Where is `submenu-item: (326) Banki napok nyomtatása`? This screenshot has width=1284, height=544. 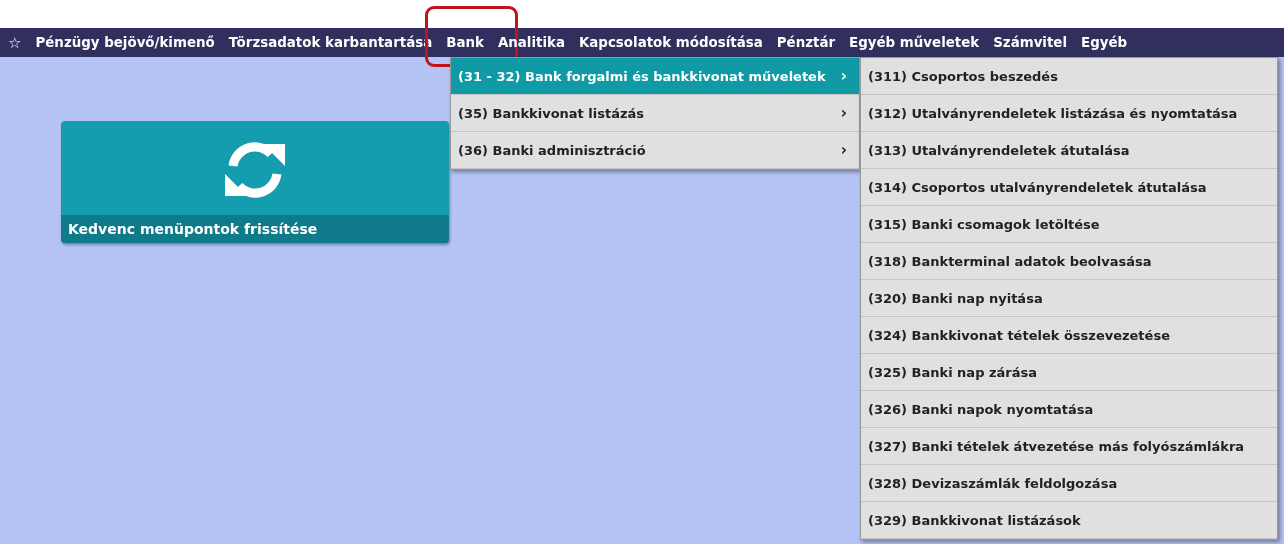 submenu-item: (326) Banki napok nyomtatása is located at coordinates (1069, 409).